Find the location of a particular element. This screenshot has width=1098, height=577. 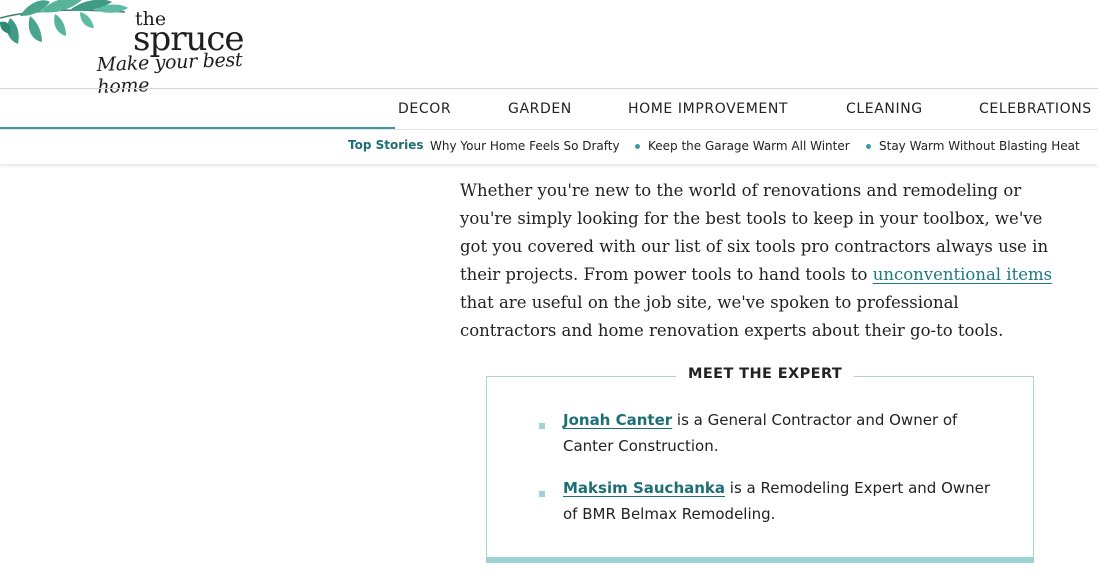

top-story-link: Stay Warm Without Blasting Heat is located at coordinates (979, 146).